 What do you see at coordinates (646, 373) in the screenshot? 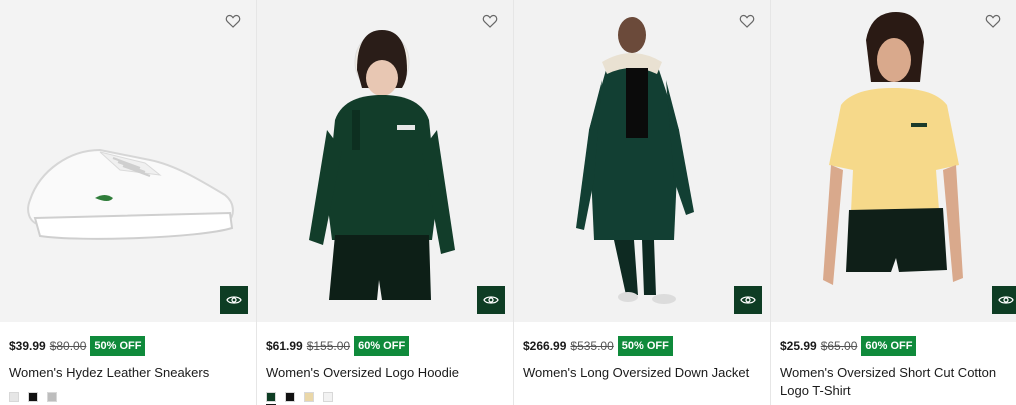
I see `product-name: Women's Long Oversized Down Jacket` at bounding box center [646, 373].